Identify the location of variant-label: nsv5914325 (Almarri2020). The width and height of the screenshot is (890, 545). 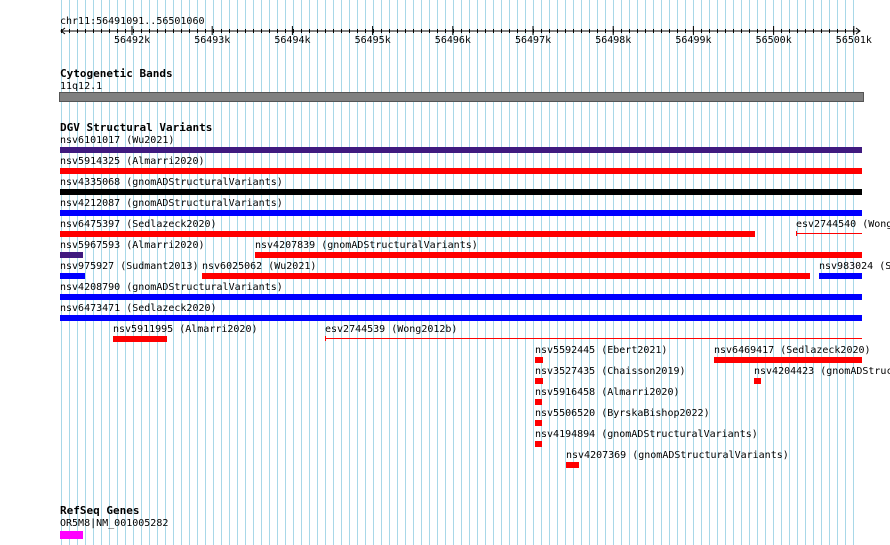
(132, 161).